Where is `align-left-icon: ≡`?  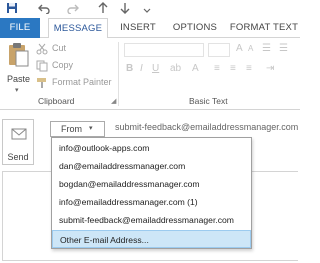 align-left-icon: ≡ is located at coordinates (217, 68).